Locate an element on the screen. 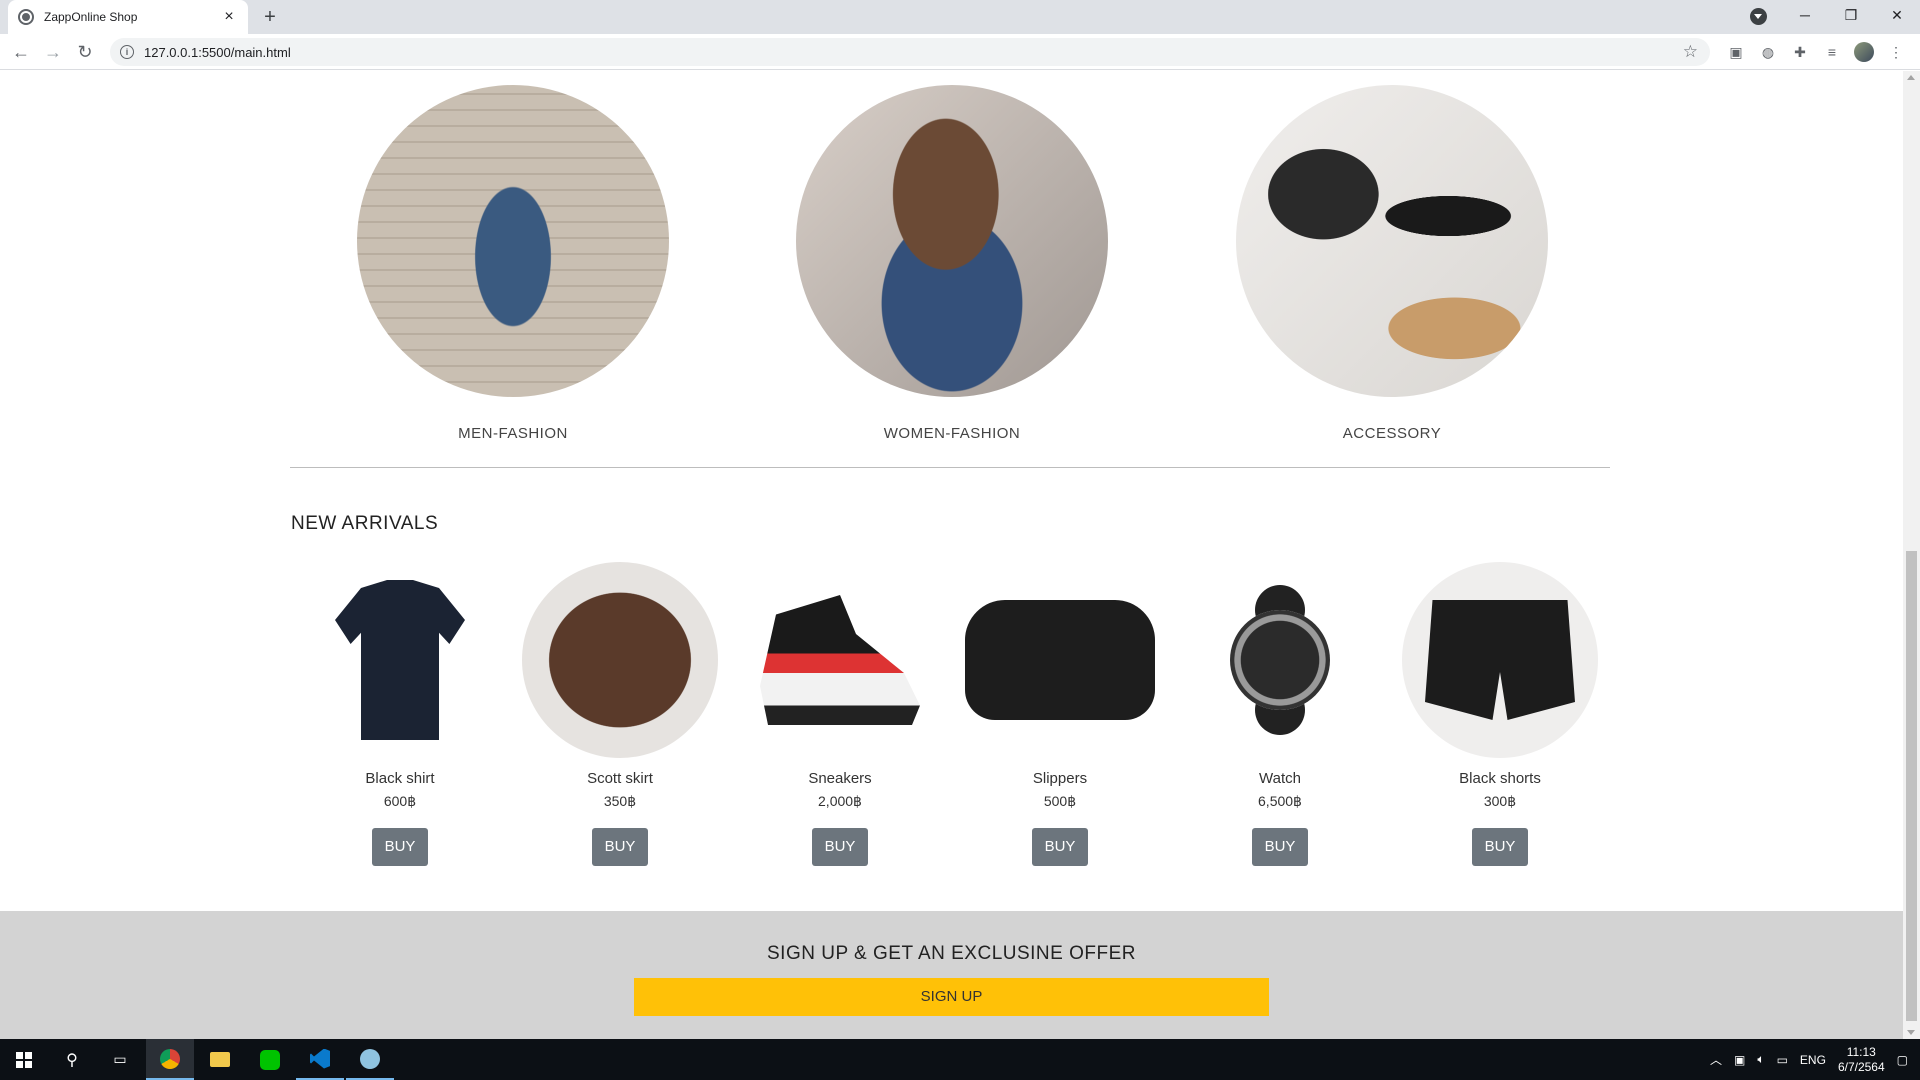  line-logo-icon is located at coordinates (270, 1059).